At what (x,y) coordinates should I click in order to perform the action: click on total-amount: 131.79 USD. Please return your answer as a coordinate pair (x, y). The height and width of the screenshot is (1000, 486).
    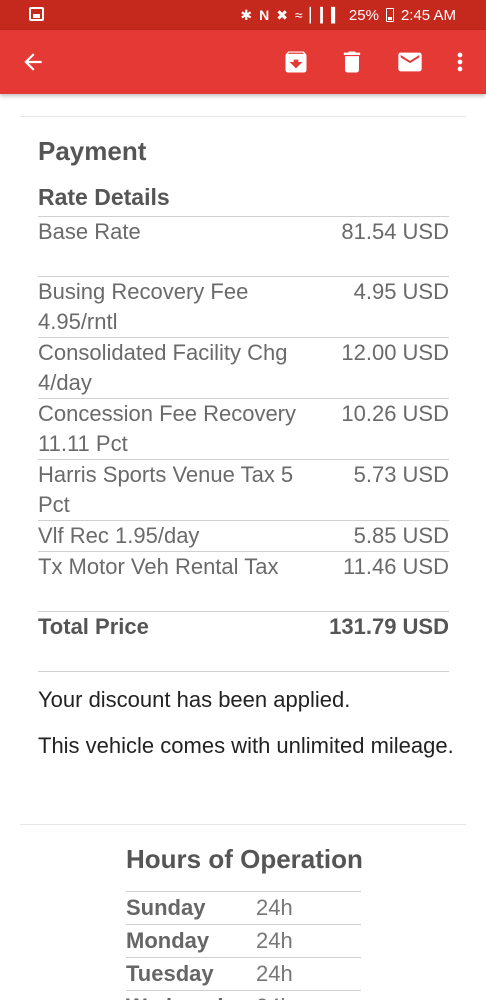
    Looking at the image, I should click on (384, 641).